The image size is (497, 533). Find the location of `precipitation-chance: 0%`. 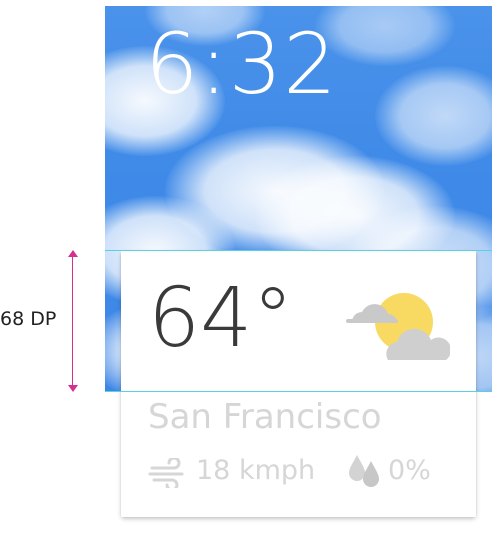

precipitation-chance: 0% is located at coordinates (409, 470).